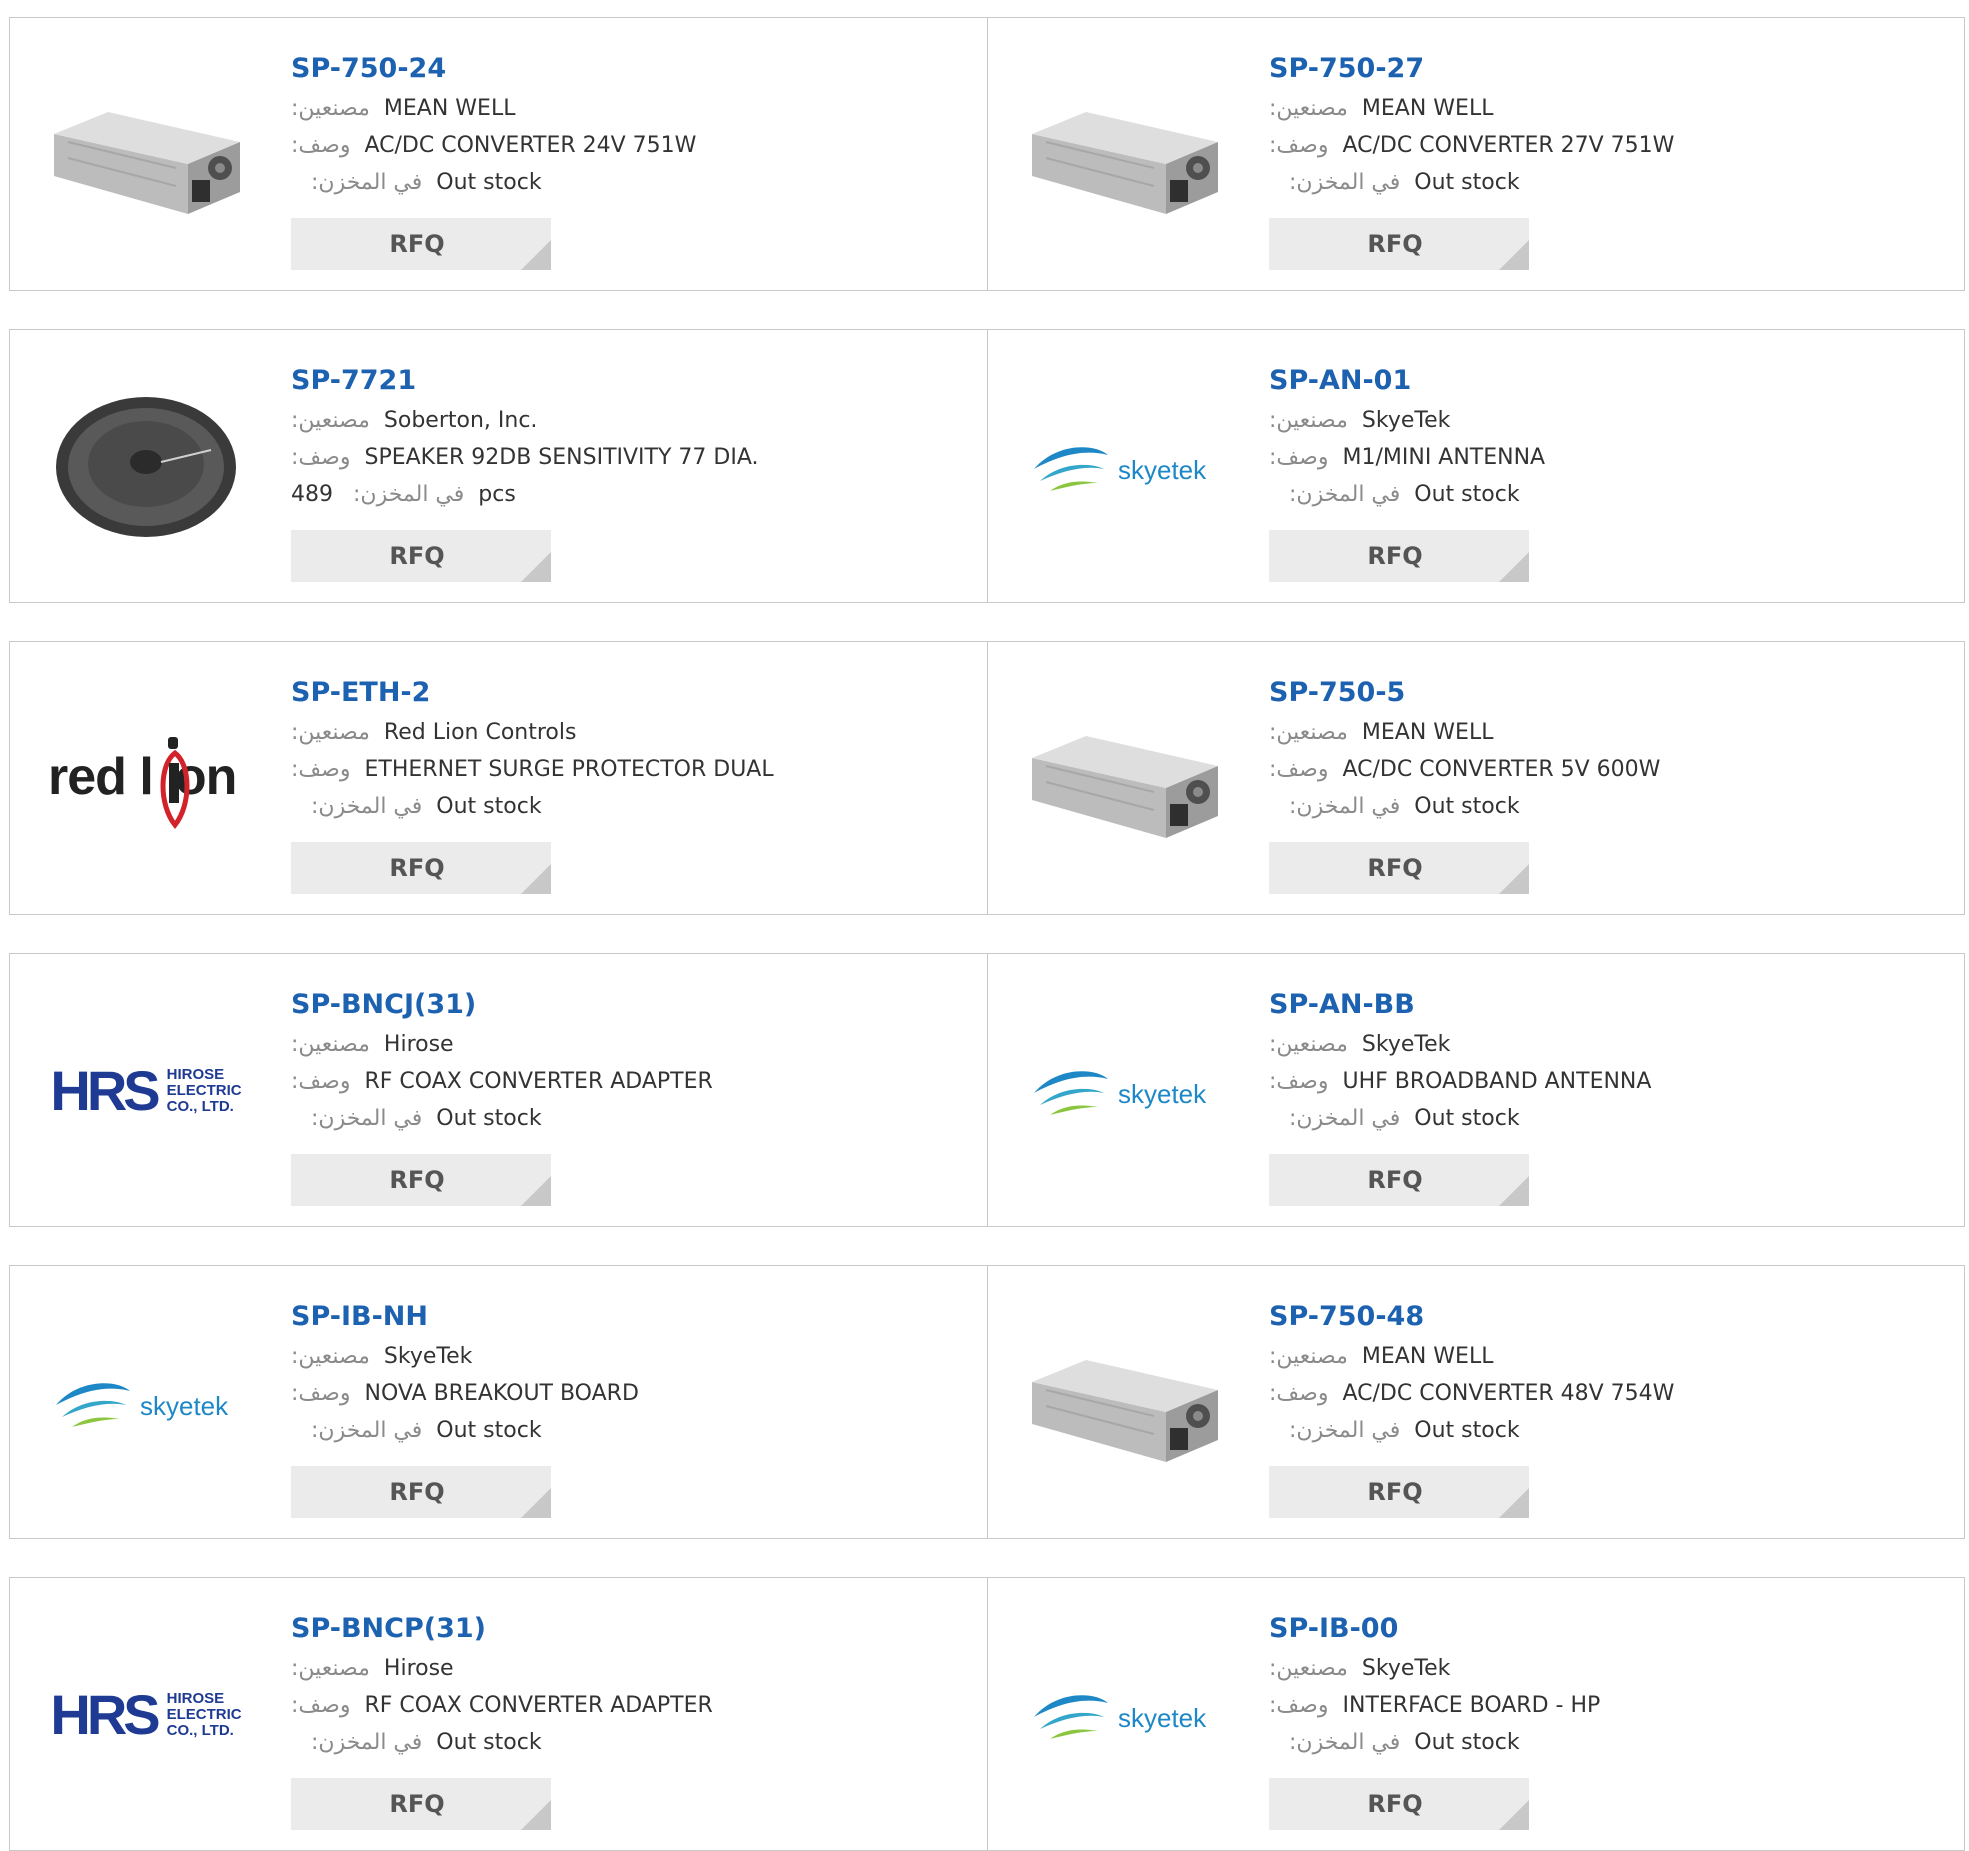 Image resolution: width=1969 pixels, height=1851 pixels. I want to click on manufacturer-value: MEAN WELL, so click(449, 108).